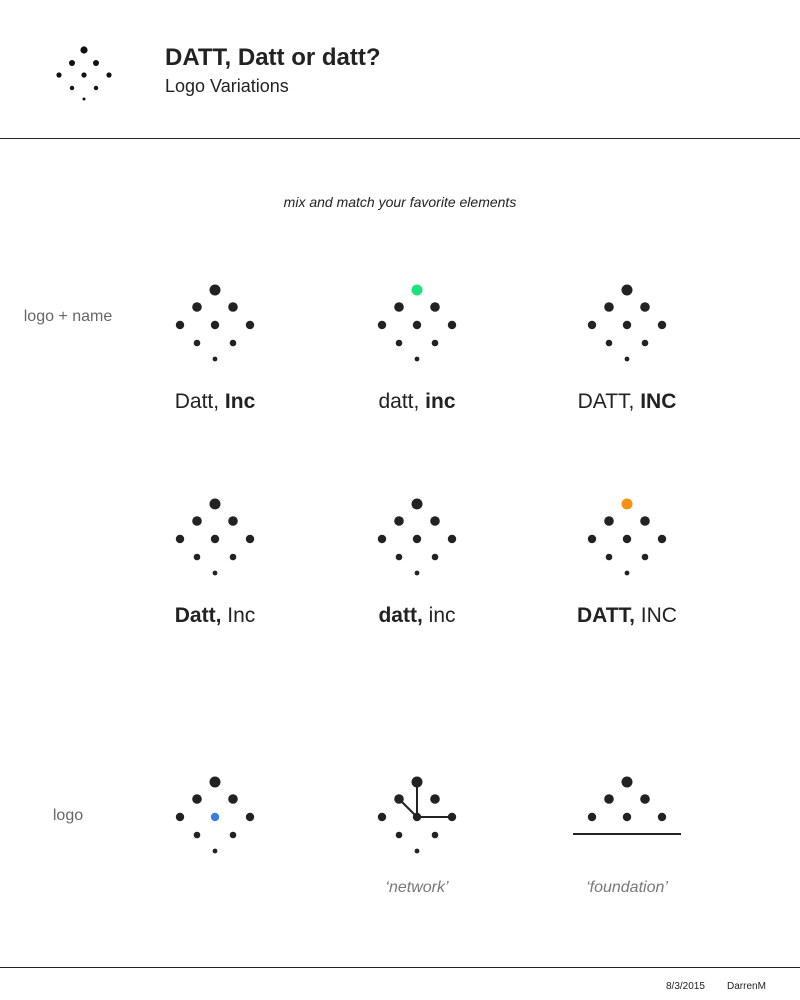  I want to click on logo-variant-6-icon, so click(627, 537).